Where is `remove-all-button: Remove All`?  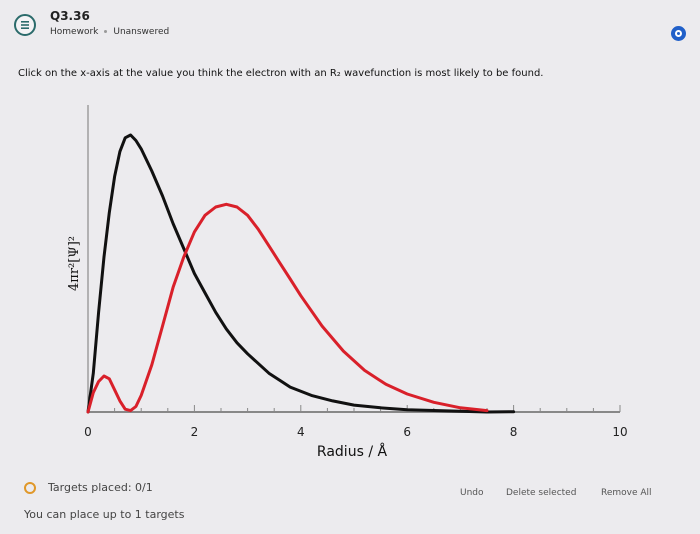 remove-all-button: Remove All is located at coordinates (626, 493).